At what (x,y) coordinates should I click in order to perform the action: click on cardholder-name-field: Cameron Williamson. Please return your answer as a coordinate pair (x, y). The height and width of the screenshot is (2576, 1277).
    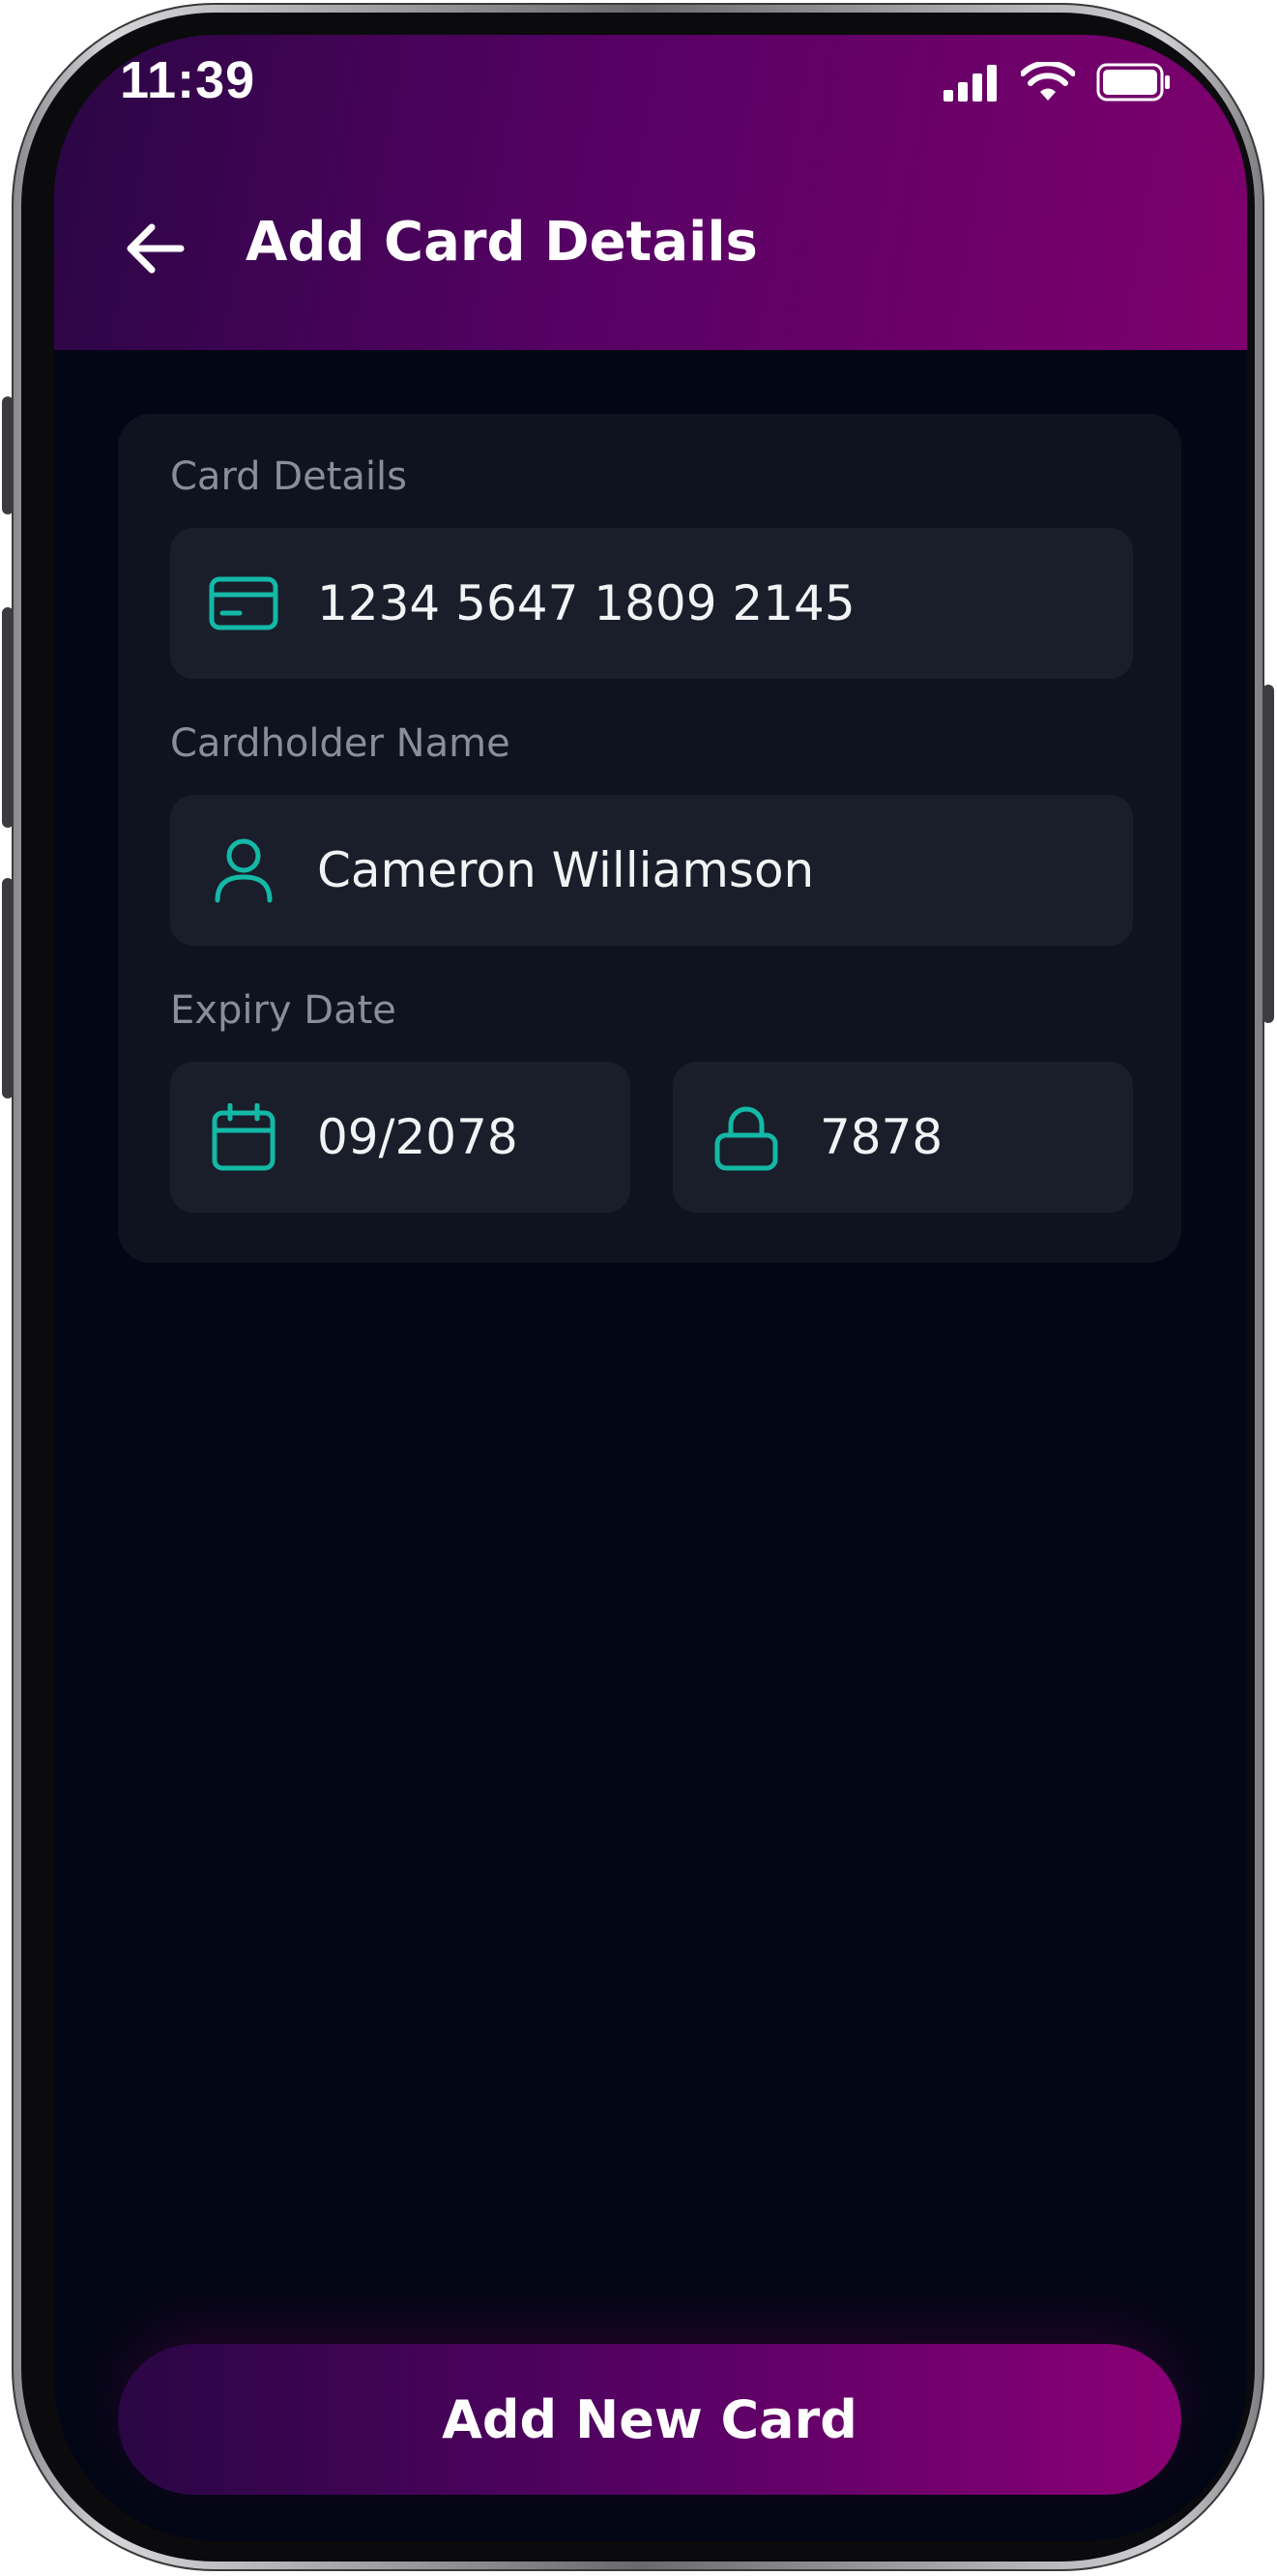
    Looking at the image, I should click on (651, 870).